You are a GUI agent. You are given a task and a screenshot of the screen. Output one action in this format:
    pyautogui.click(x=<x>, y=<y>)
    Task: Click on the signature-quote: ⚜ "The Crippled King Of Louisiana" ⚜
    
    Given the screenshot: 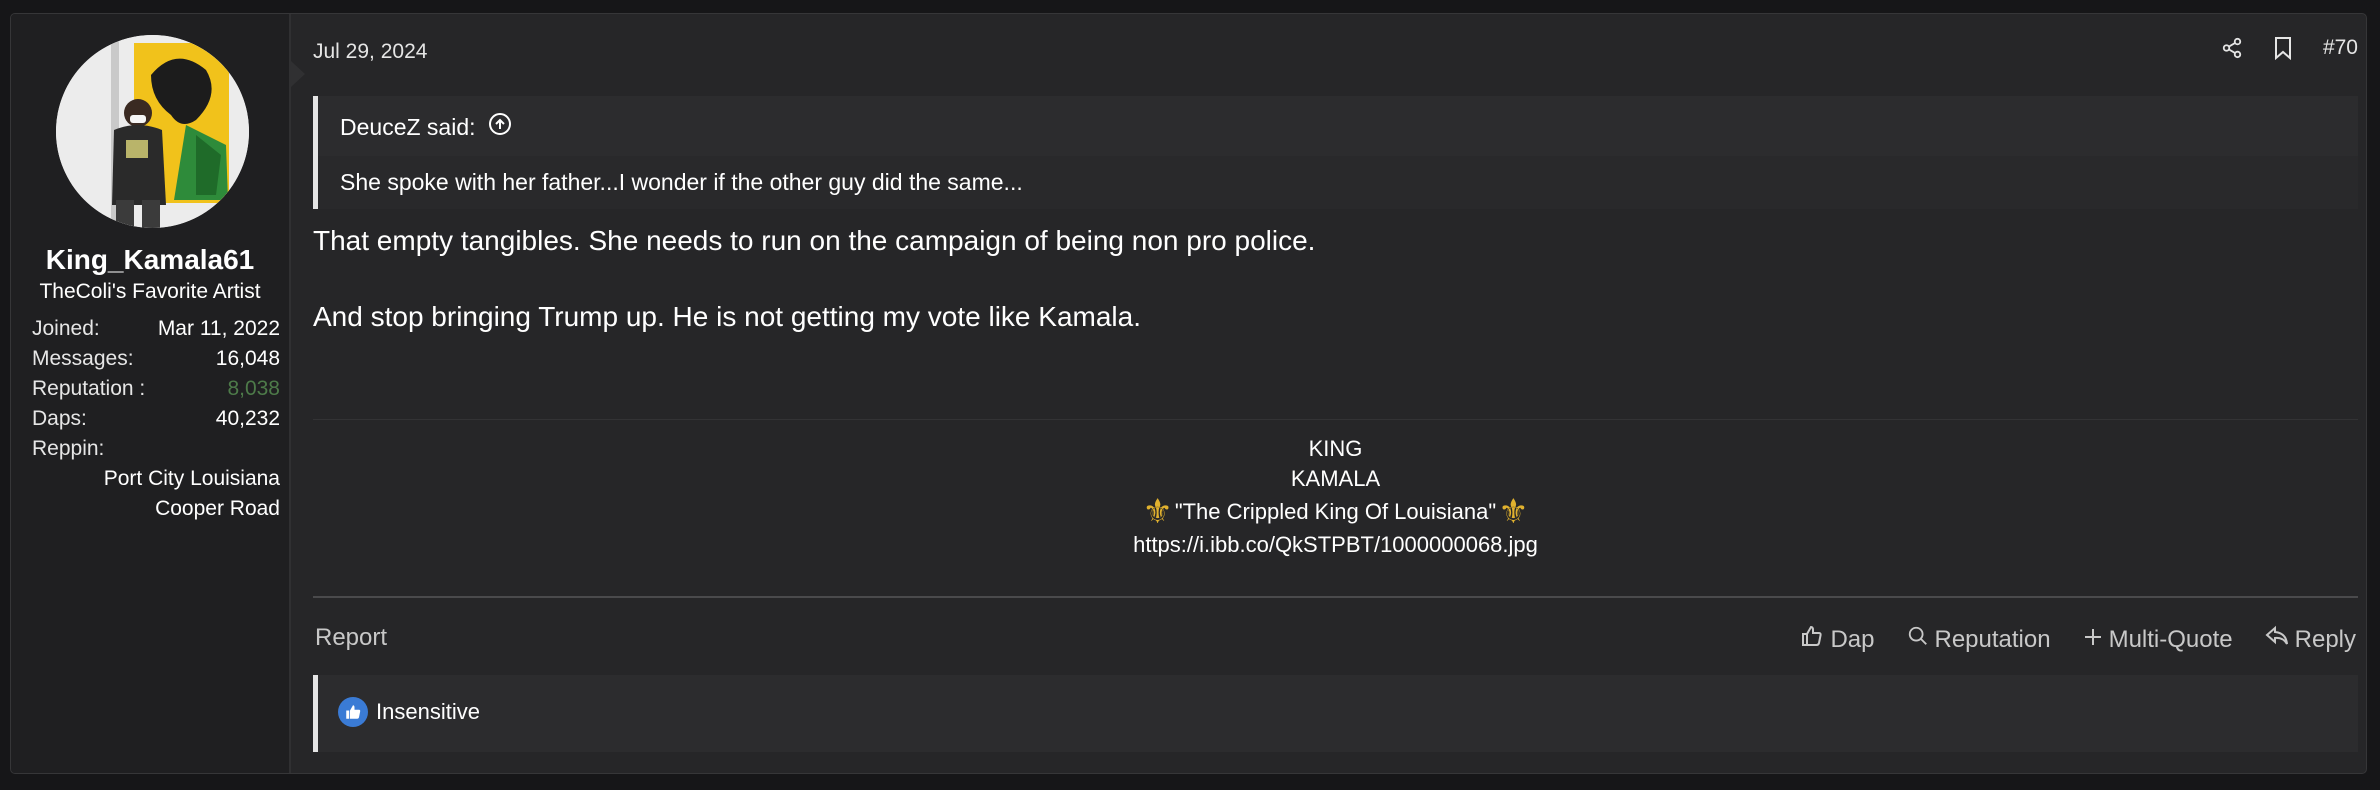 What is the action you would take?
    pyautogui.click(x=1335, y=512)
    